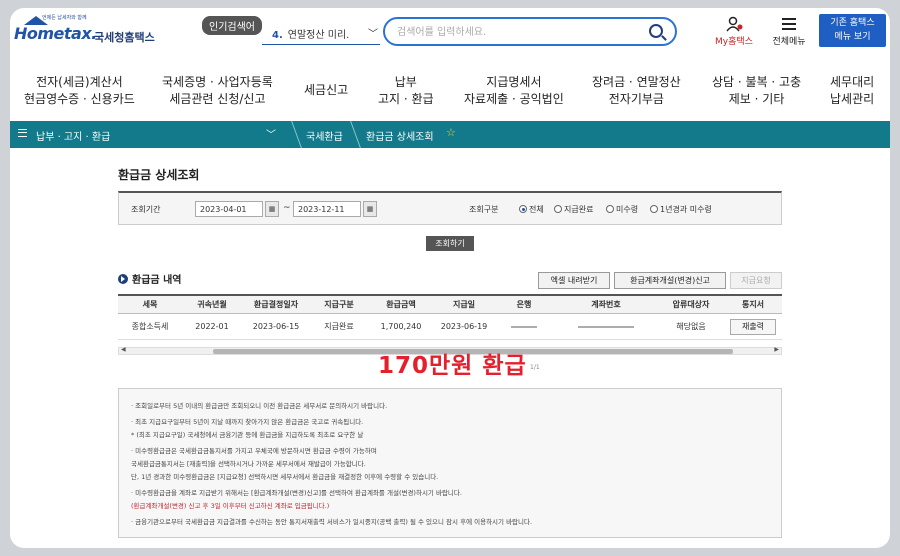 This screenshot has width=900, height=556. Describe the element at coordinates (318, 35) in the screenshot. I see `popular-term: 연말정산 미리.` at that location.